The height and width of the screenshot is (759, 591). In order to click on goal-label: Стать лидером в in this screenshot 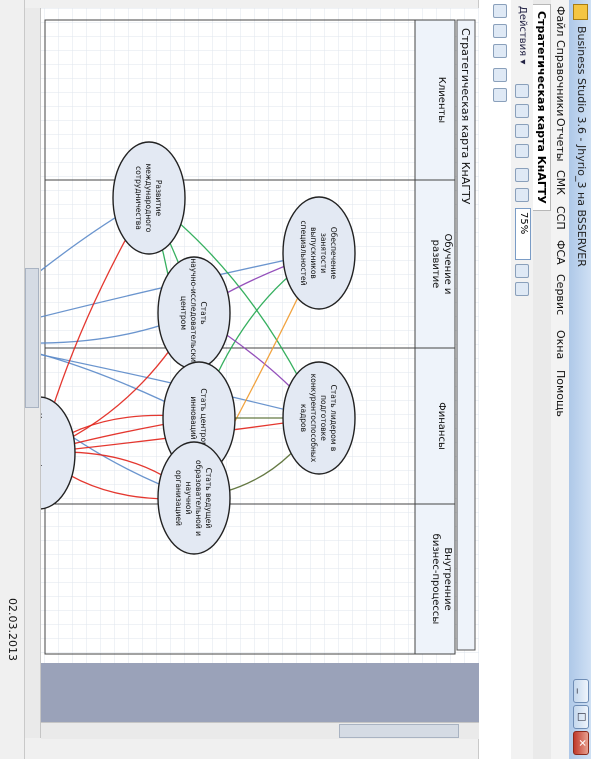, I will do `click(333, 418)`.